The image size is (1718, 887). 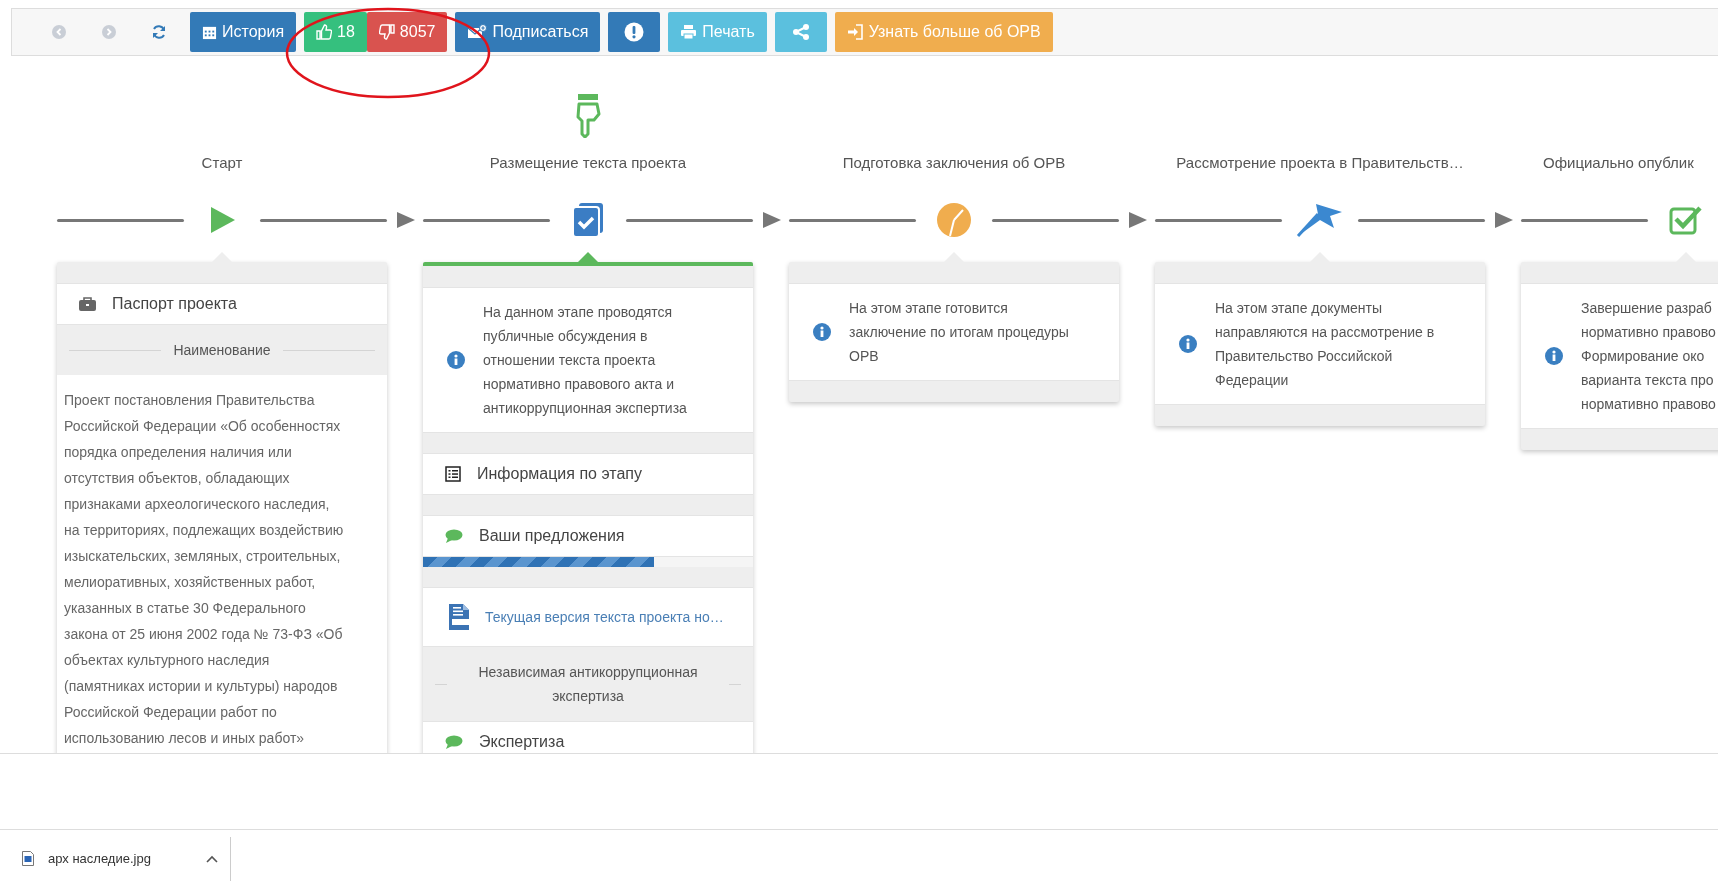 I want to click on alert-button, so click(x=634, y=32).